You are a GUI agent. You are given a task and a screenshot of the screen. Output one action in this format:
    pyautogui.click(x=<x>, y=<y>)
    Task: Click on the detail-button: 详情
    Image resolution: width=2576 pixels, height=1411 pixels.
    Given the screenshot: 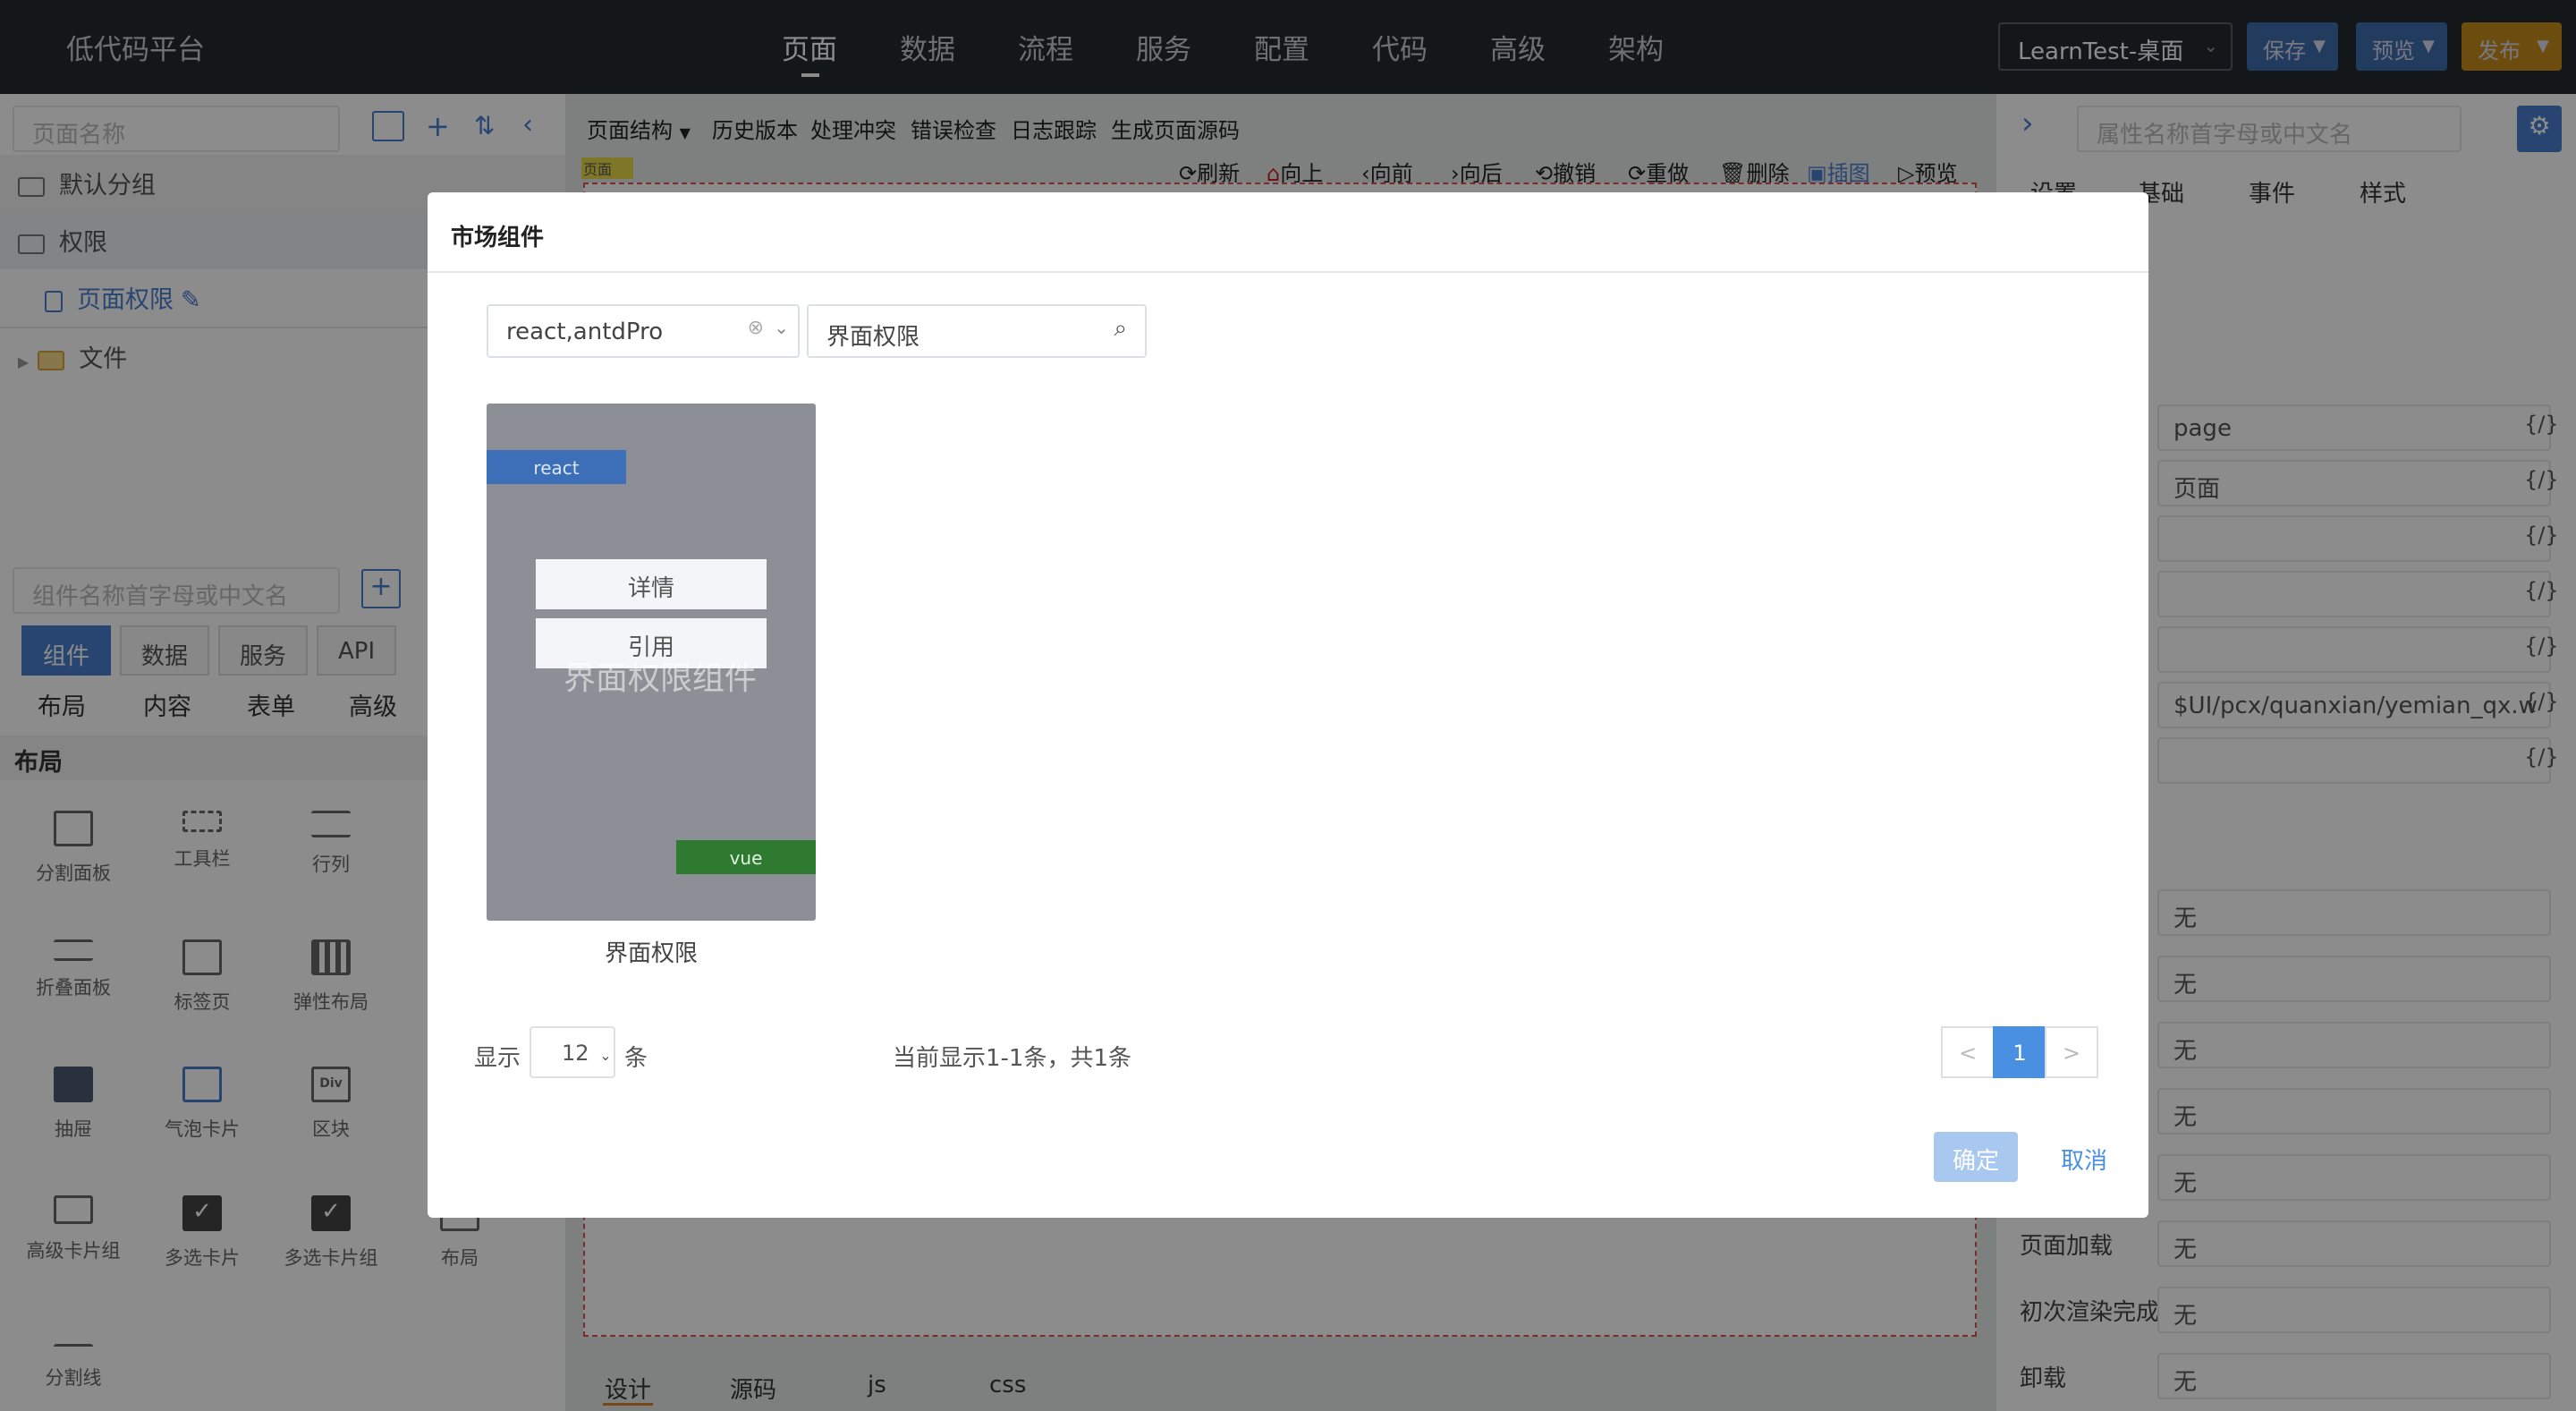 What is the action you would take?
    pyautogui.click(x=651, y=584)
    